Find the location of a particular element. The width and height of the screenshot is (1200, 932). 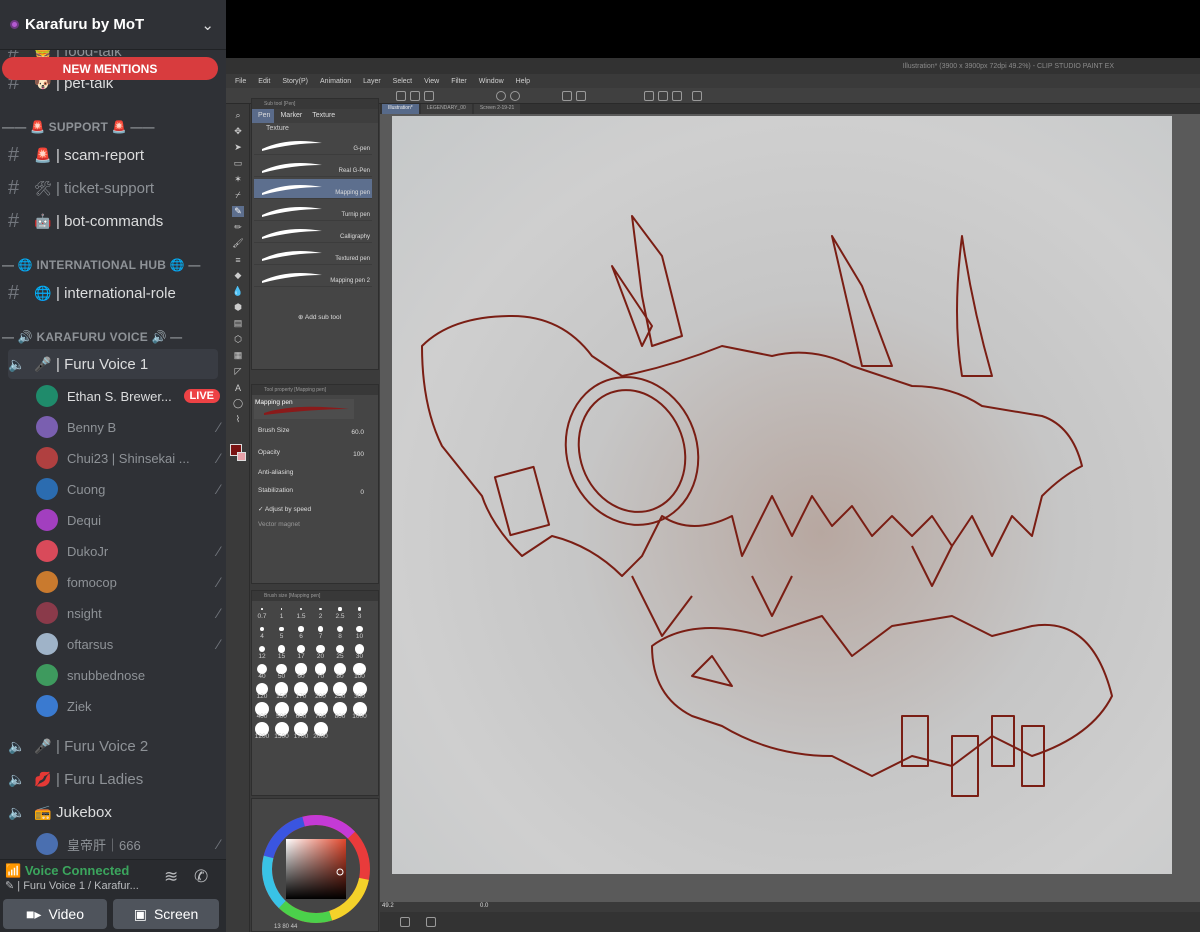

snap-grid-icon is located at coordinates (677, 96).